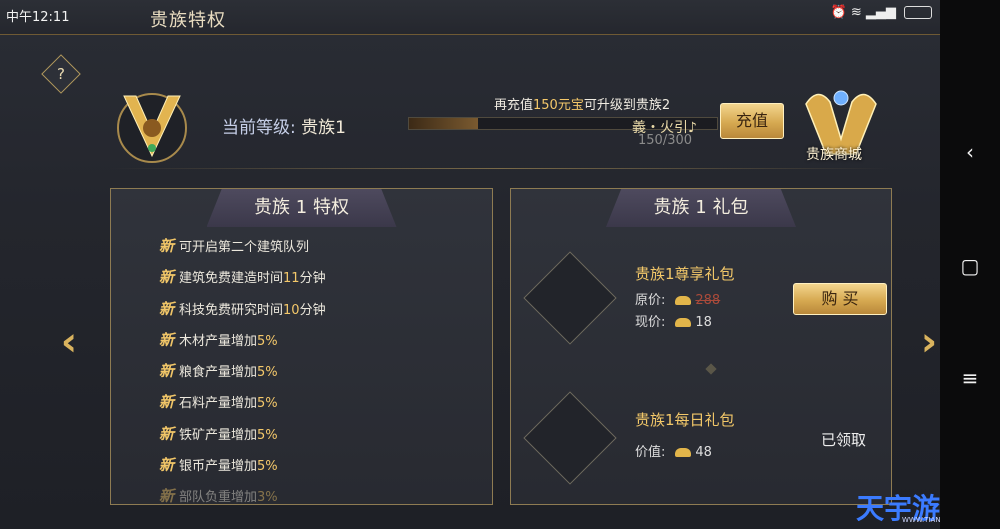 This screenshot has width=1000, height=529. Describe the element at coordinates (218, 373) in the screenshot. I see `privilege-text: 粮食产量增加` at that location.